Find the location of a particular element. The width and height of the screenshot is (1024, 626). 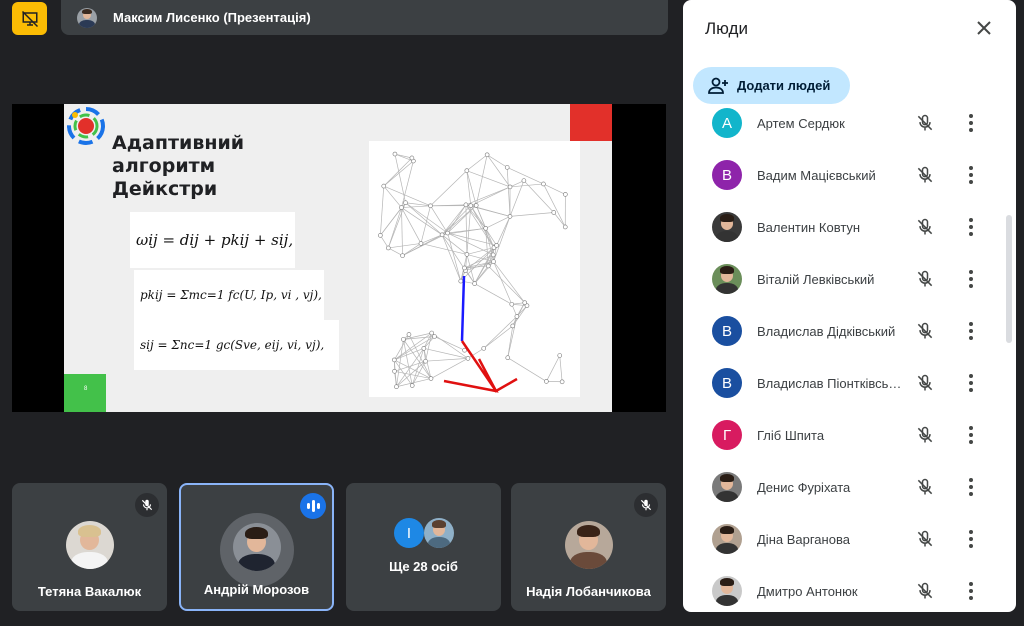

list-item: Валентин Ковтун is located at coordinates (842, 227).